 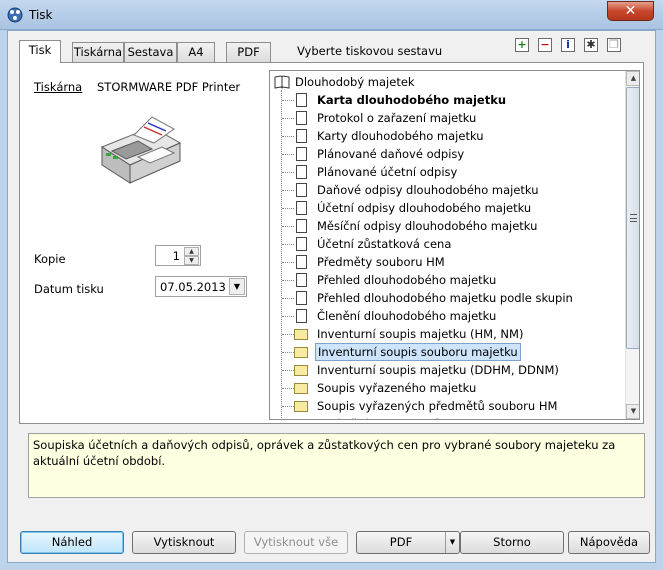 I want to click on settings-icon: ✱, so click(x=591, y=45).